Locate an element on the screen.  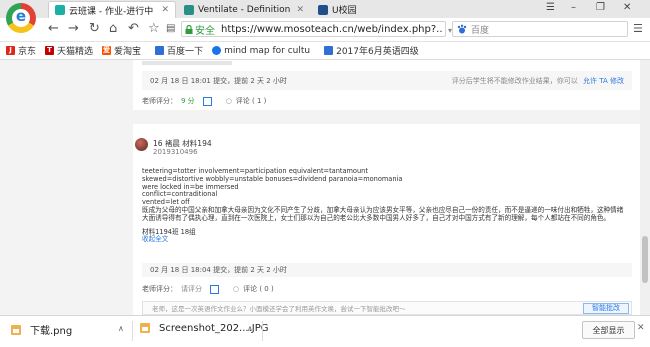
truncated-text-line is located at coordinates (187, 63).